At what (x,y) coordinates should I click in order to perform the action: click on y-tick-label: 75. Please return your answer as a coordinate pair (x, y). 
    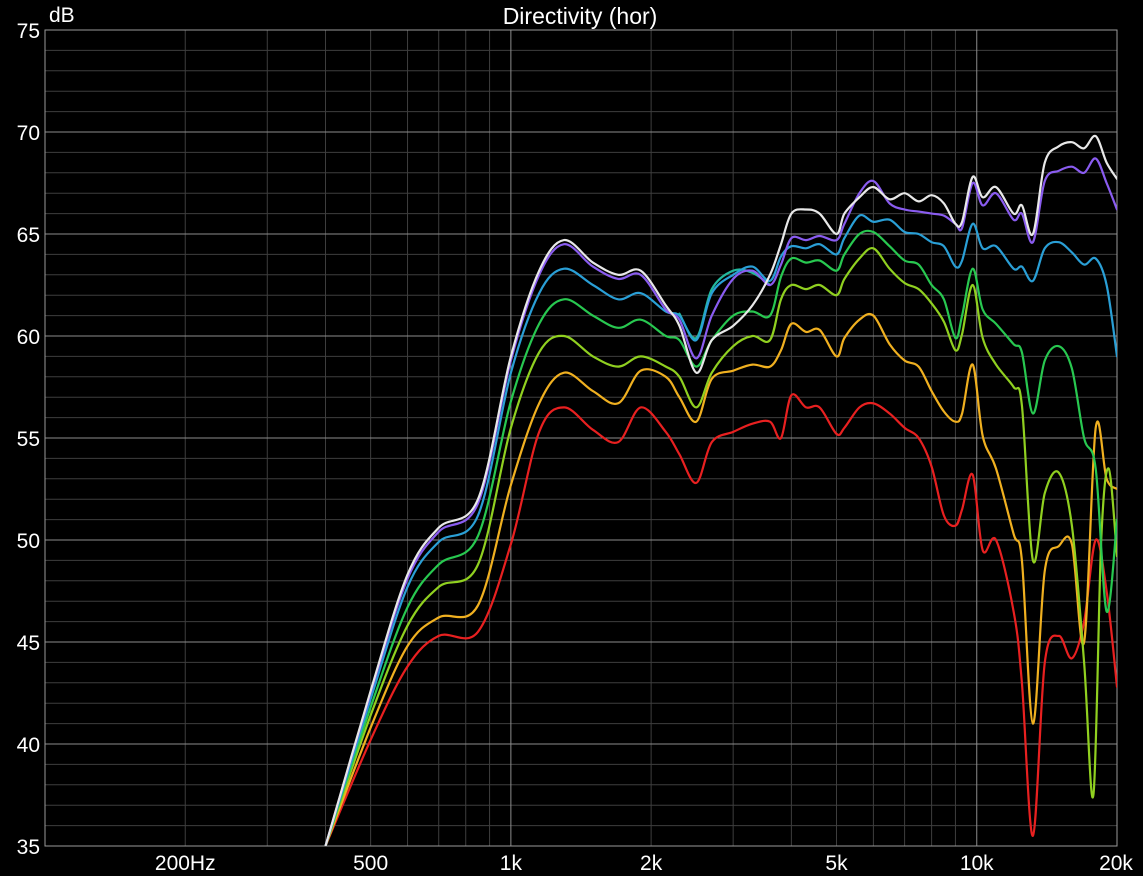
    Looking at the image, I should click on (28, 31).